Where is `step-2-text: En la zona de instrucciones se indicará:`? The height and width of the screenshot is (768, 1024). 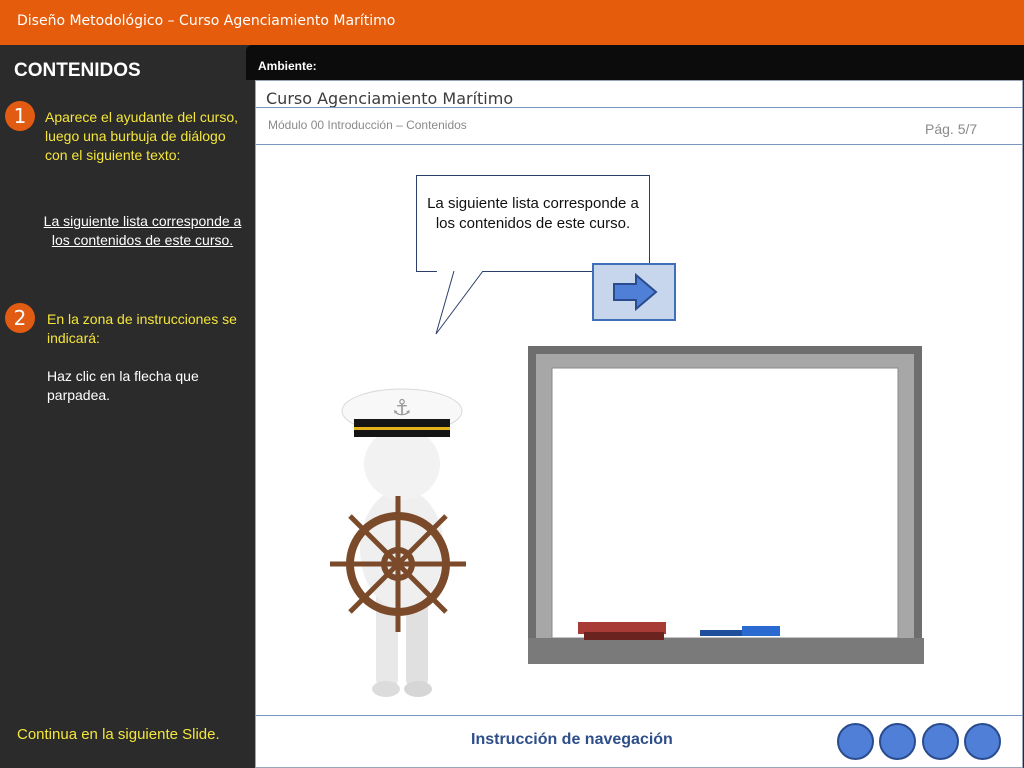 step-2-text: En la zona de instrucciones se indicará: is located at coordinates (142, 328).